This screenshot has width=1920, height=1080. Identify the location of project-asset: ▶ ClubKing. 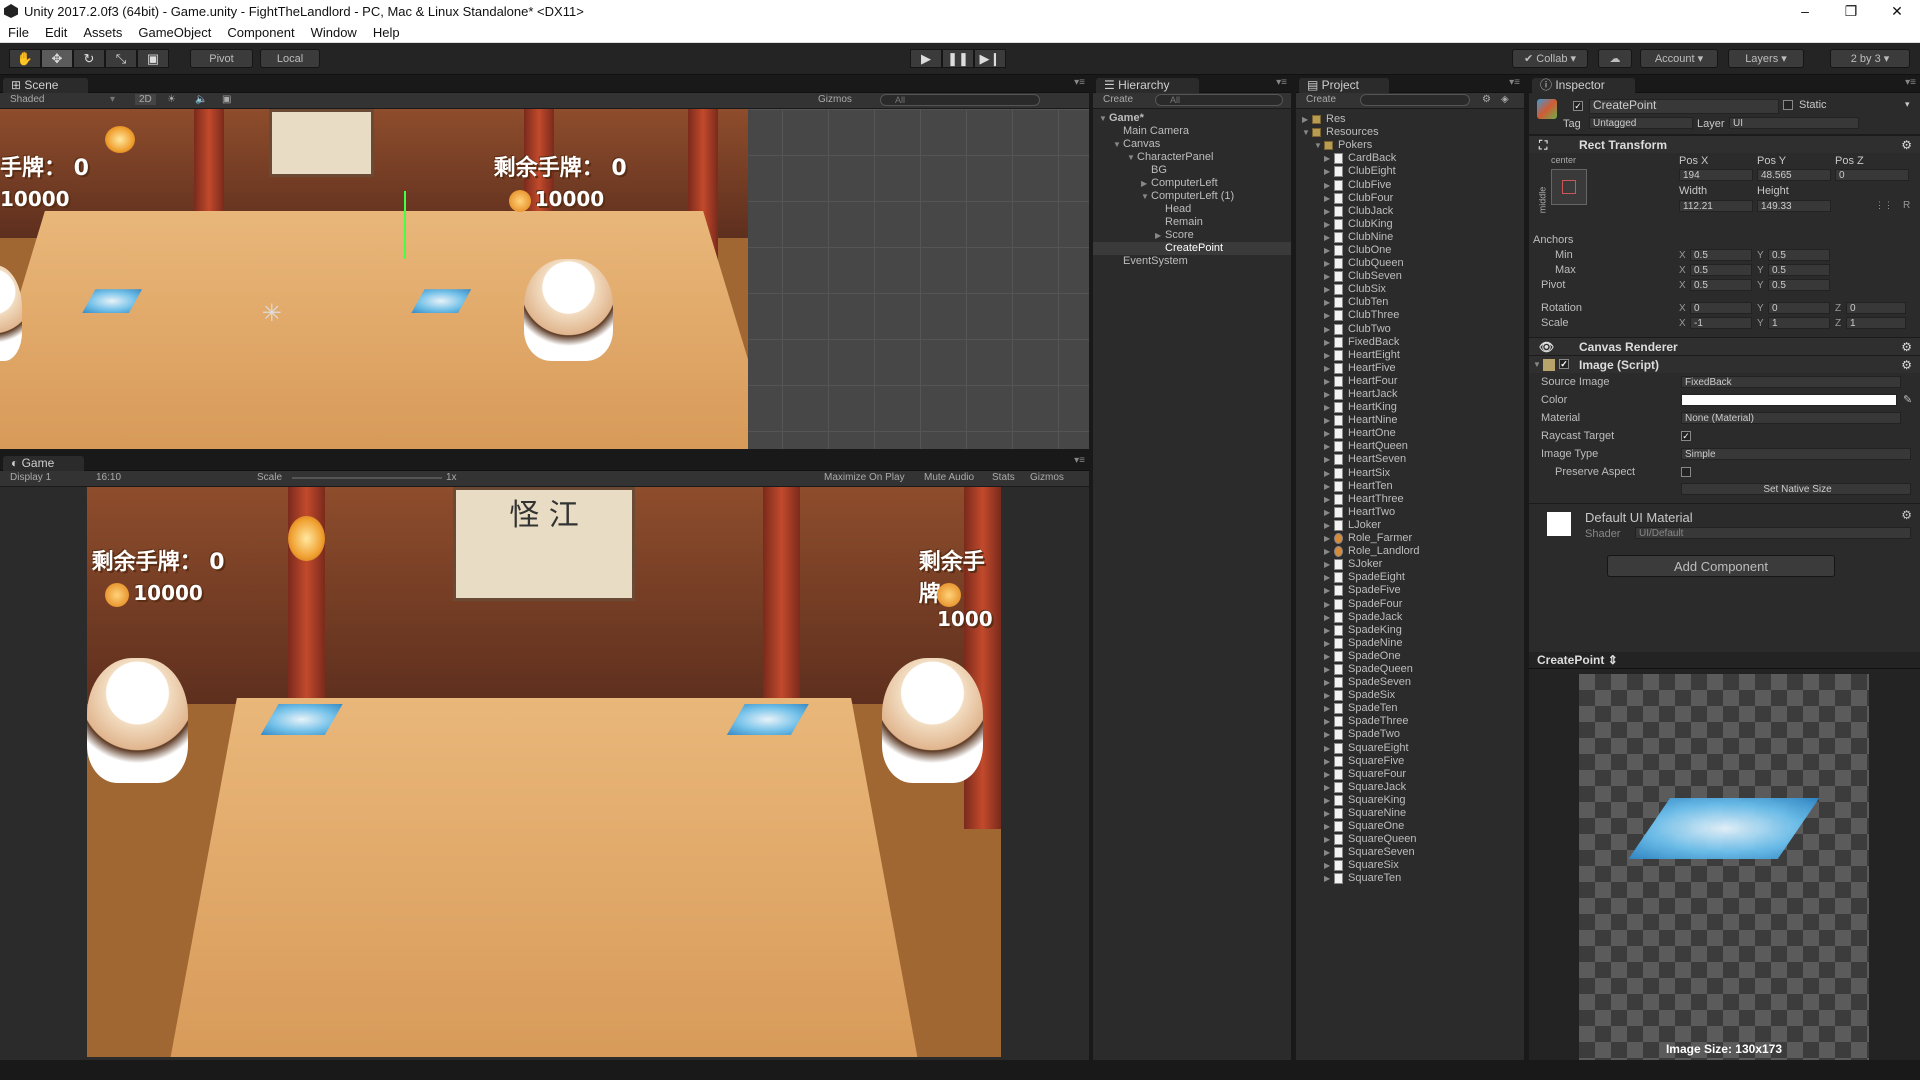
(1413, 224).